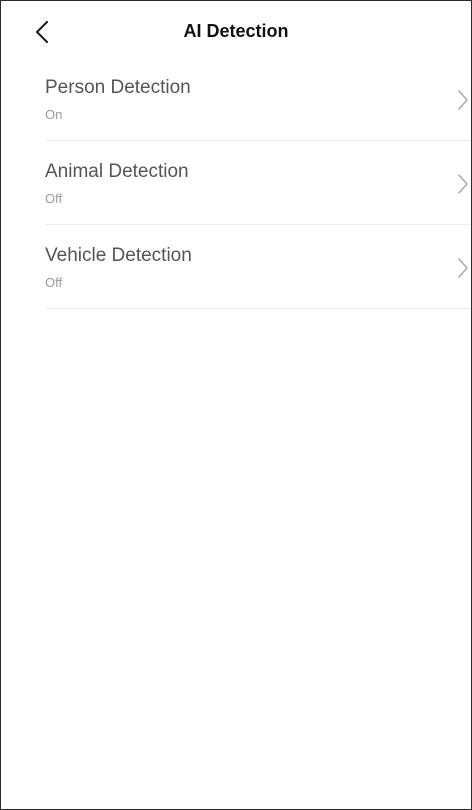  Describe the element at coordinates (54, 114) in the screenshot. I see `person-detection-status: On` at that location.